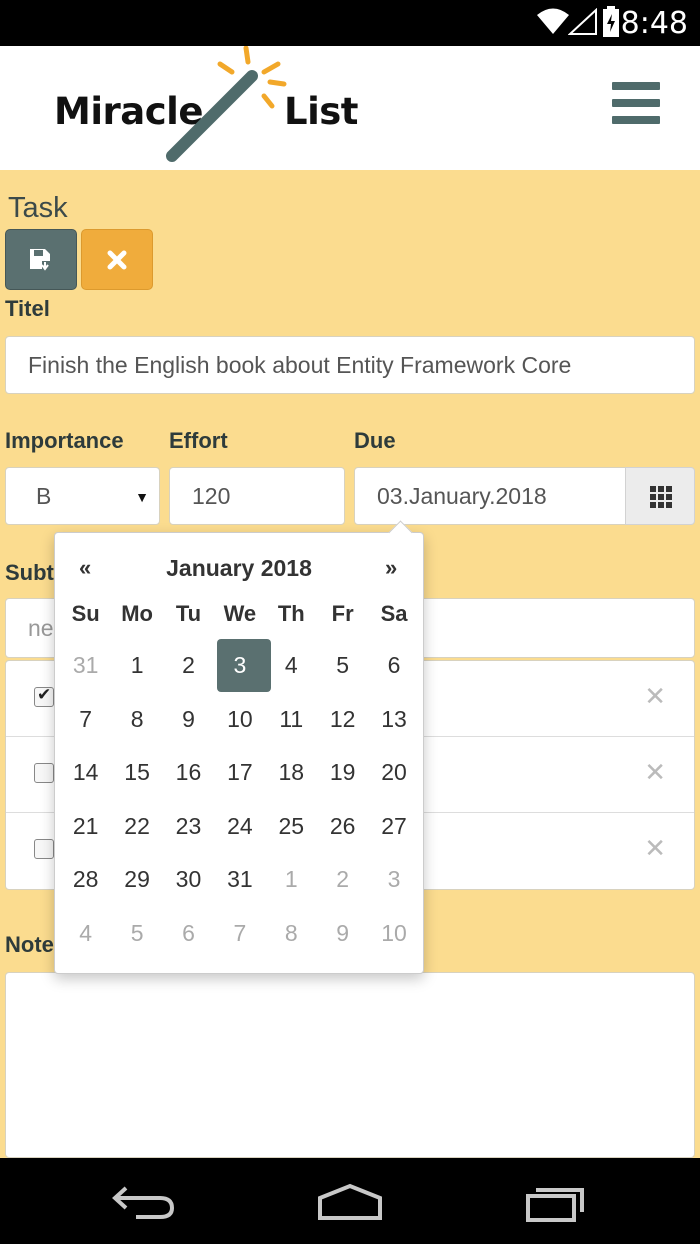 Image resolution: width=700 pixels, height=1244 pixels. Describe the element at coordinates (240, 613) in the screenshot. I see `weekday-label: We` at that location.